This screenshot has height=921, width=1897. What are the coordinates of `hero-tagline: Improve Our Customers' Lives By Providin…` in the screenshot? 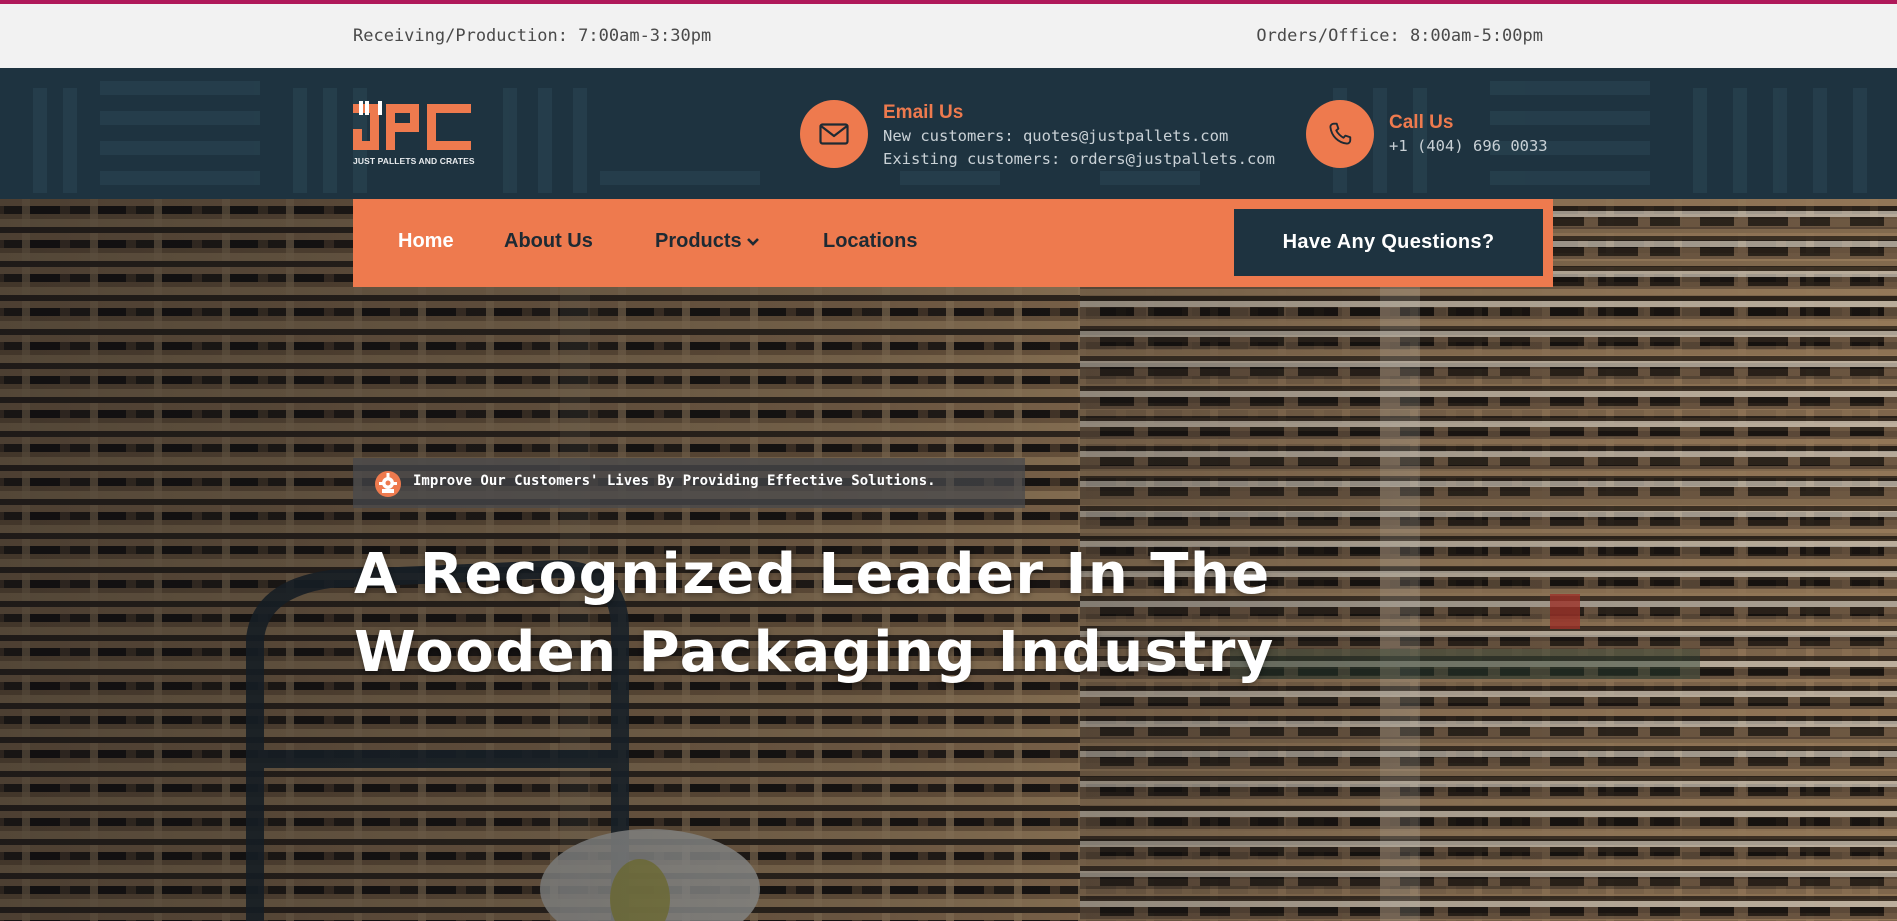 It's located at (689, 483).